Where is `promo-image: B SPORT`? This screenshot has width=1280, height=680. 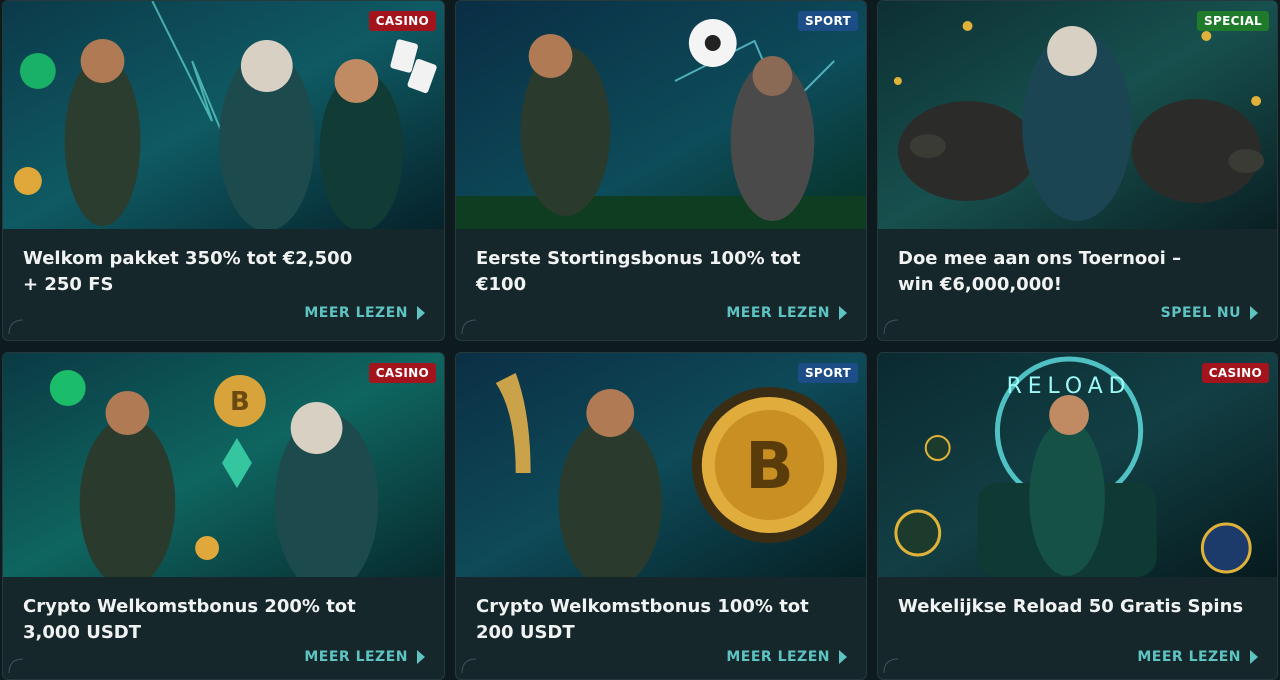
promo-image: B SPORT is located at coordinates (661, 465).